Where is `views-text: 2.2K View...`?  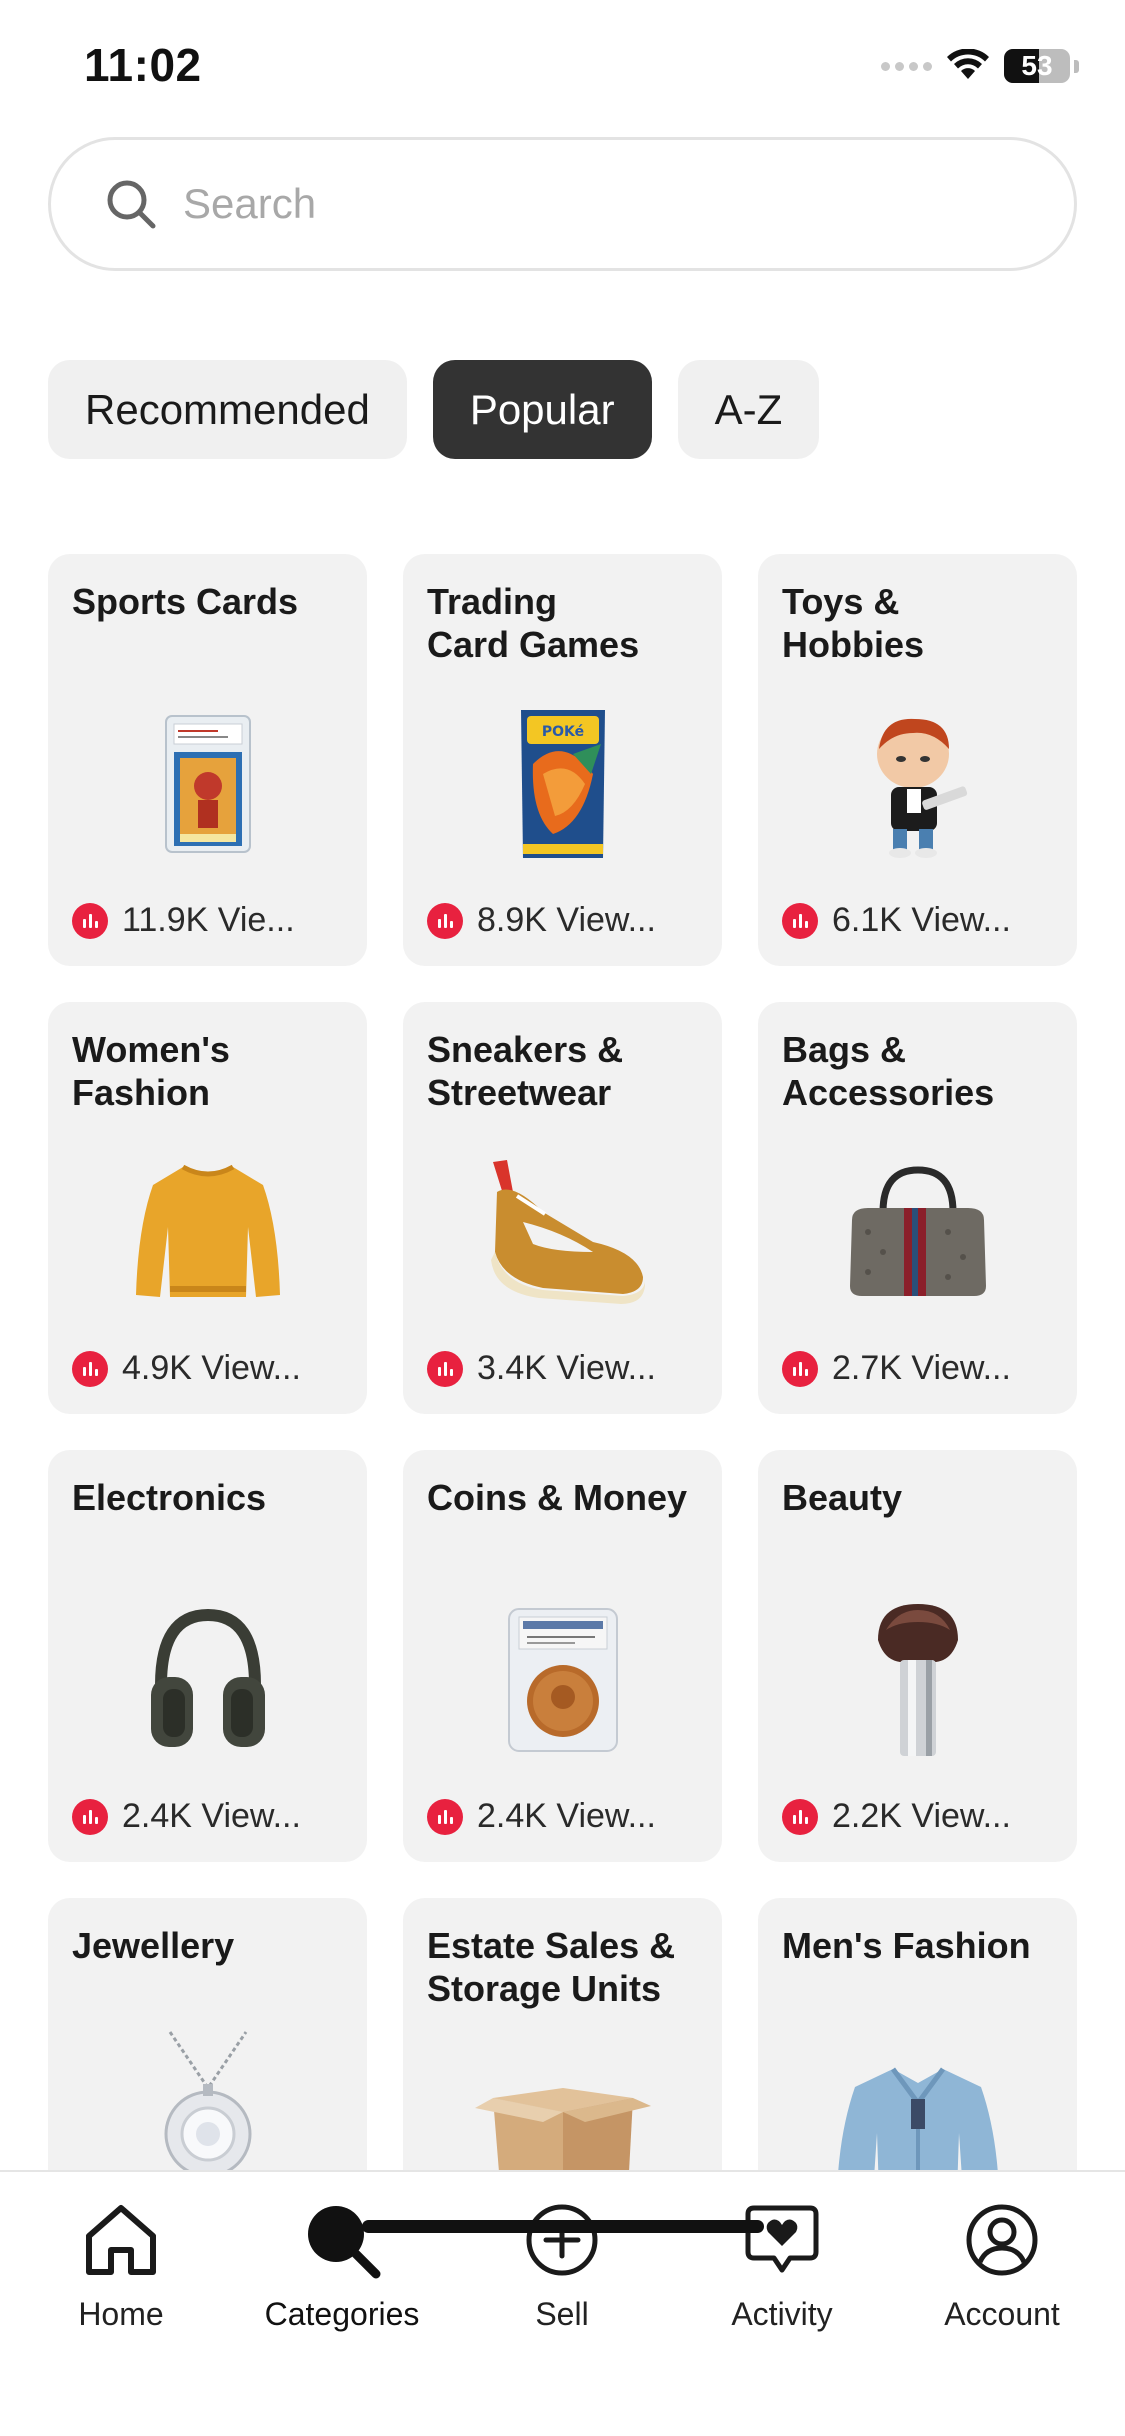 views-text: 2.2K View... is located at coordinates (921, 1816).